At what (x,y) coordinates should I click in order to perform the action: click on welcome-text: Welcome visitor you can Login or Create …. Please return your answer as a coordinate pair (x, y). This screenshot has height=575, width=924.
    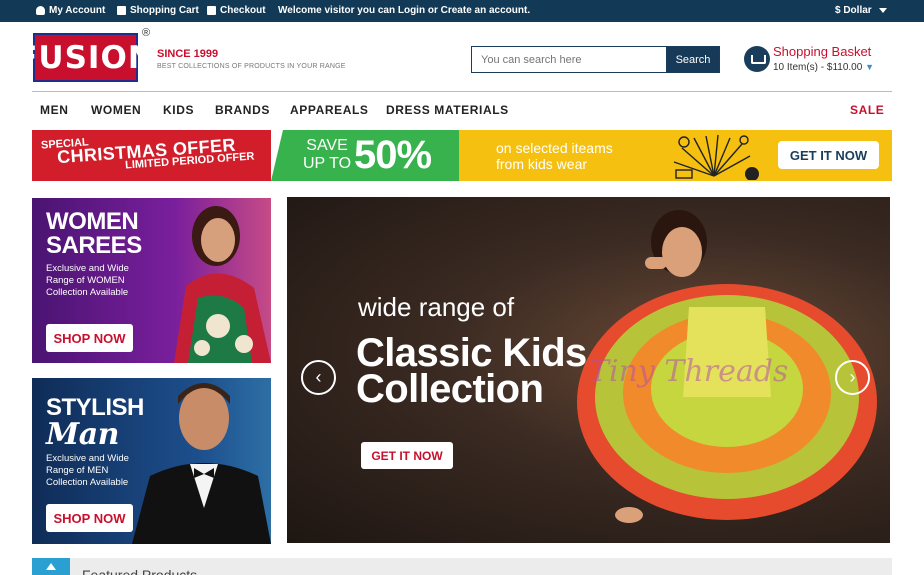
    Looking at the image, I should click on (404, 10).